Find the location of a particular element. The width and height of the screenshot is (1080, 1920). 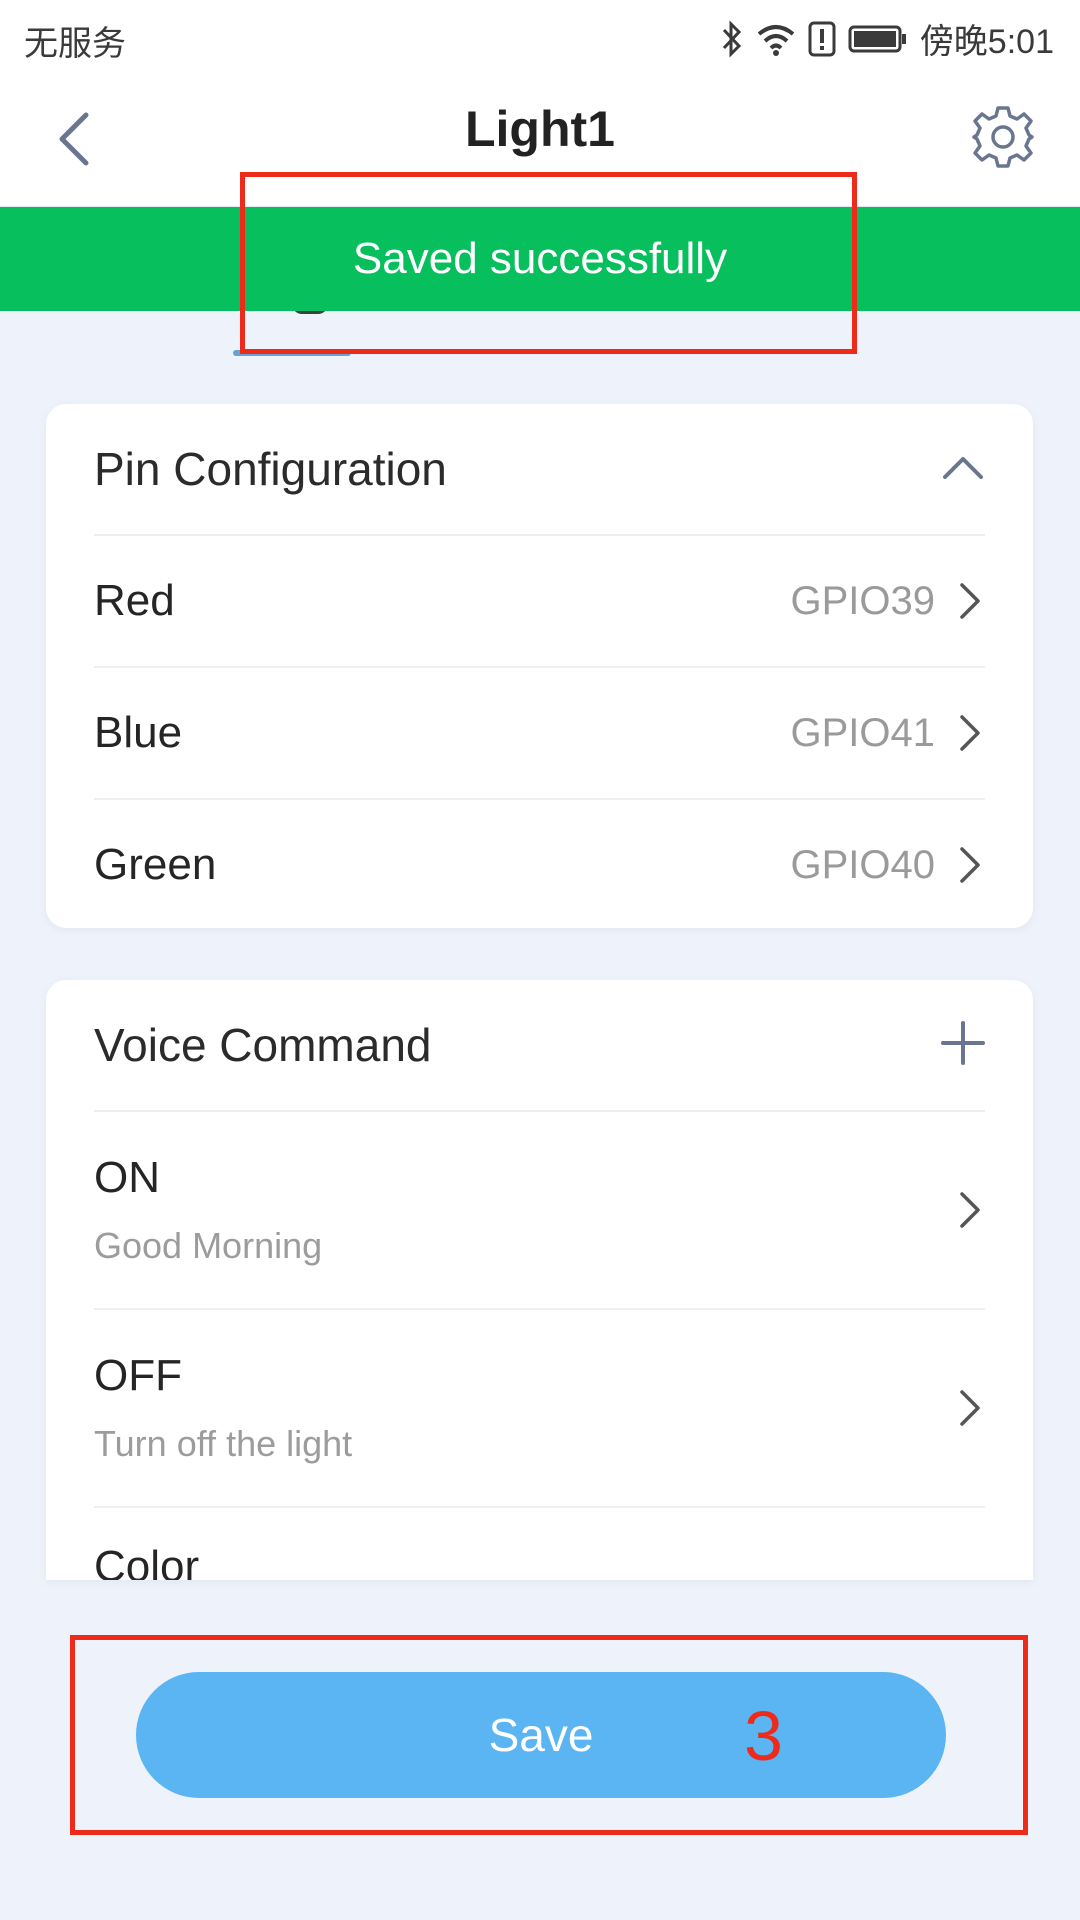

carrier-label: 无服务 is located at coordinates (75, 44).